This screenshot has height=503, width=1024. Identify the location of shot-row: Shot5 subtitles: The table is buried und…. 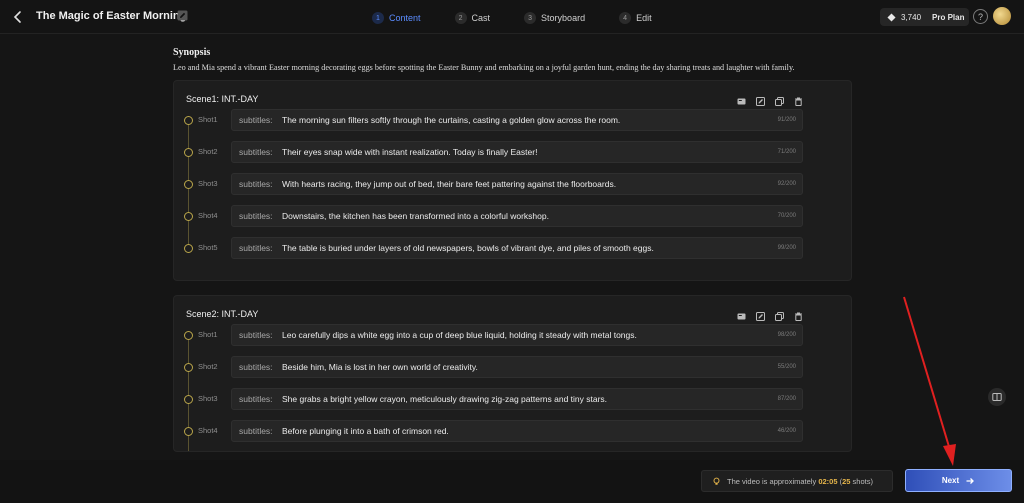
(489, 248).